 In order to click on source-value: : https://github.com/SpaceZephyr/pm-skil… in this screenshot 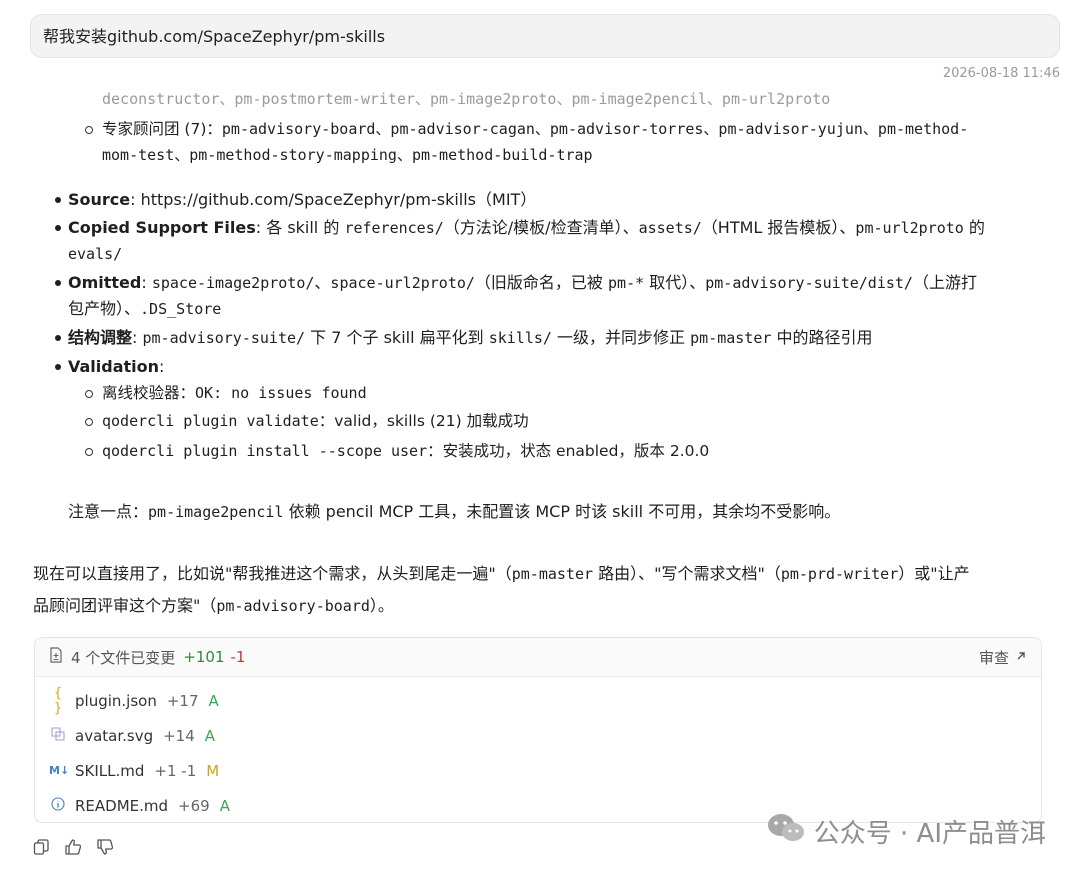, I will do `click(333, 199)`.